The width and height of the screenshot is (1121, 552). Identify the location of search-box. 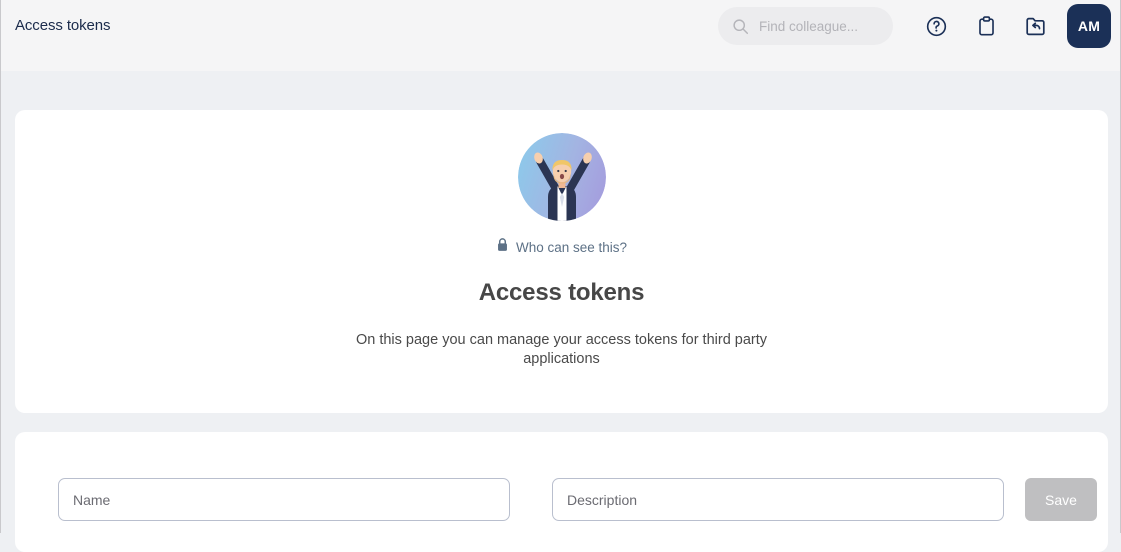
(805, 26).